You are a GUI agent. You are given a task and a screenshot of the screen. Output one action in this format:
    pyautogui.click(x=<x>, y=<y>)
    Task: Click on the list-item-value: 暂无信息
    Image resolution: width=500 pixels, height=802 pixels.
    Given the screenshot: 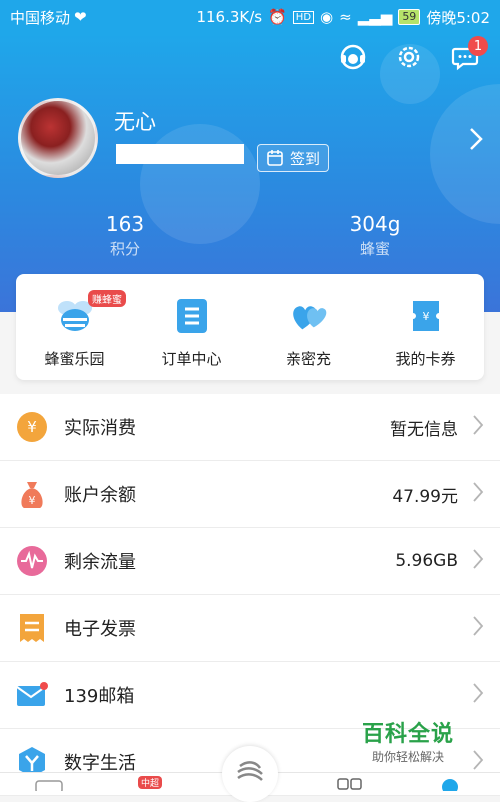 What is the action you would take?
    pyautogui.click(x=424, y=429)
    